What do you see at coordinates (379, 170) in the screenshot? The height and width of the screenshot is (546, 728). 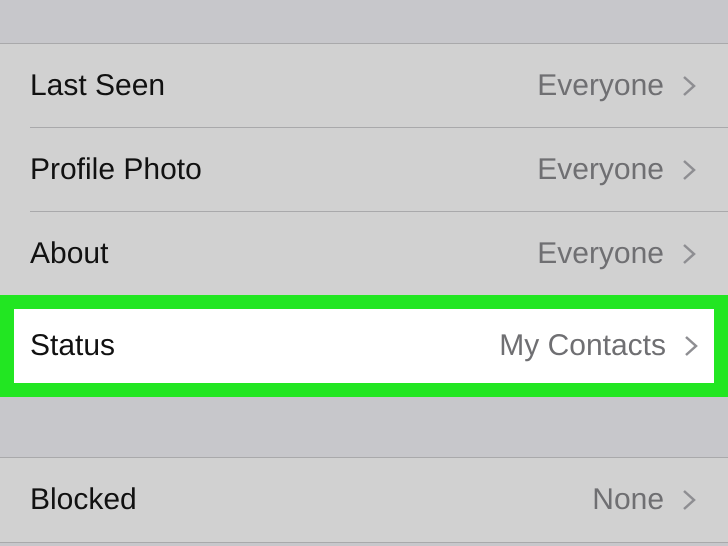 I see `settings-row: Profile Photo Everyone` at bounding box center [379, 170].